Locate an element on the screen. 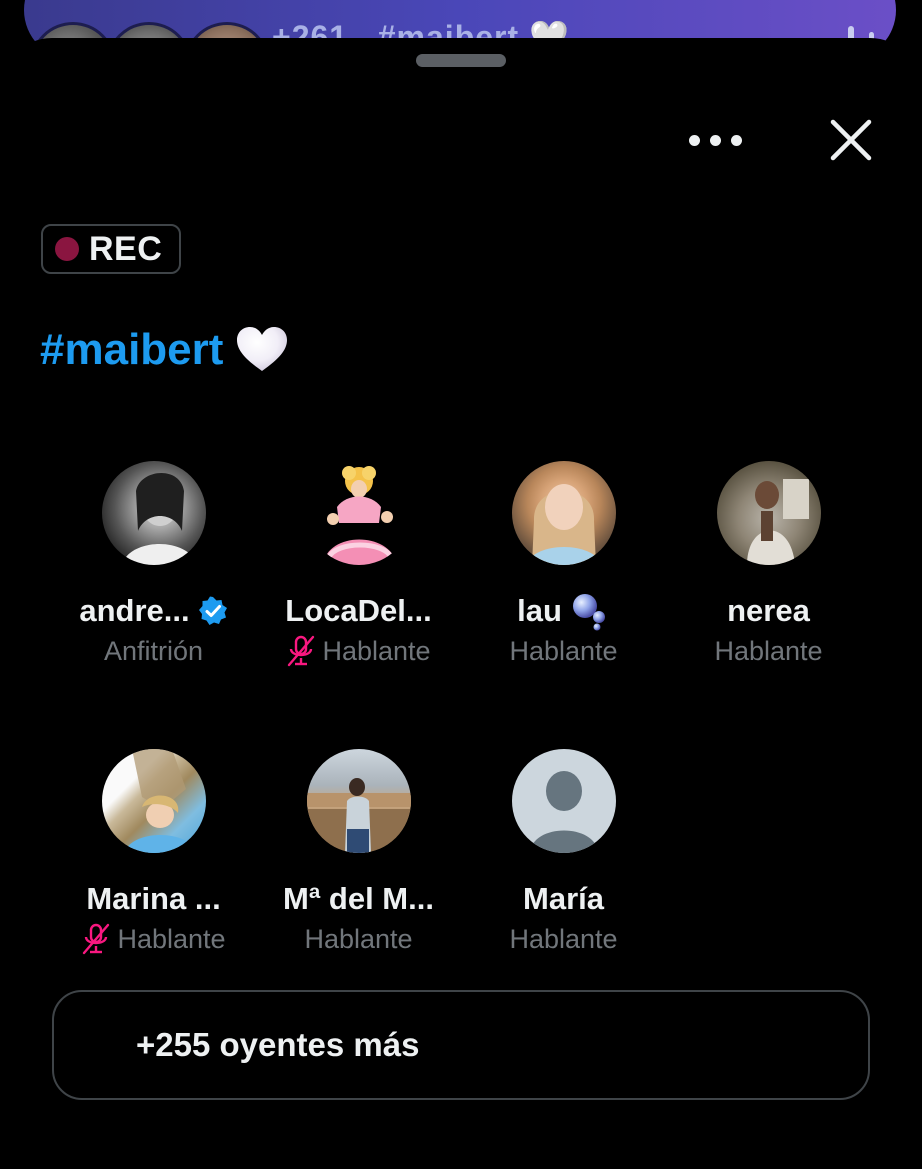 This screenshot has width=922, height=1169. participant-role: Anfitrión is located at coordinates (153, 650).